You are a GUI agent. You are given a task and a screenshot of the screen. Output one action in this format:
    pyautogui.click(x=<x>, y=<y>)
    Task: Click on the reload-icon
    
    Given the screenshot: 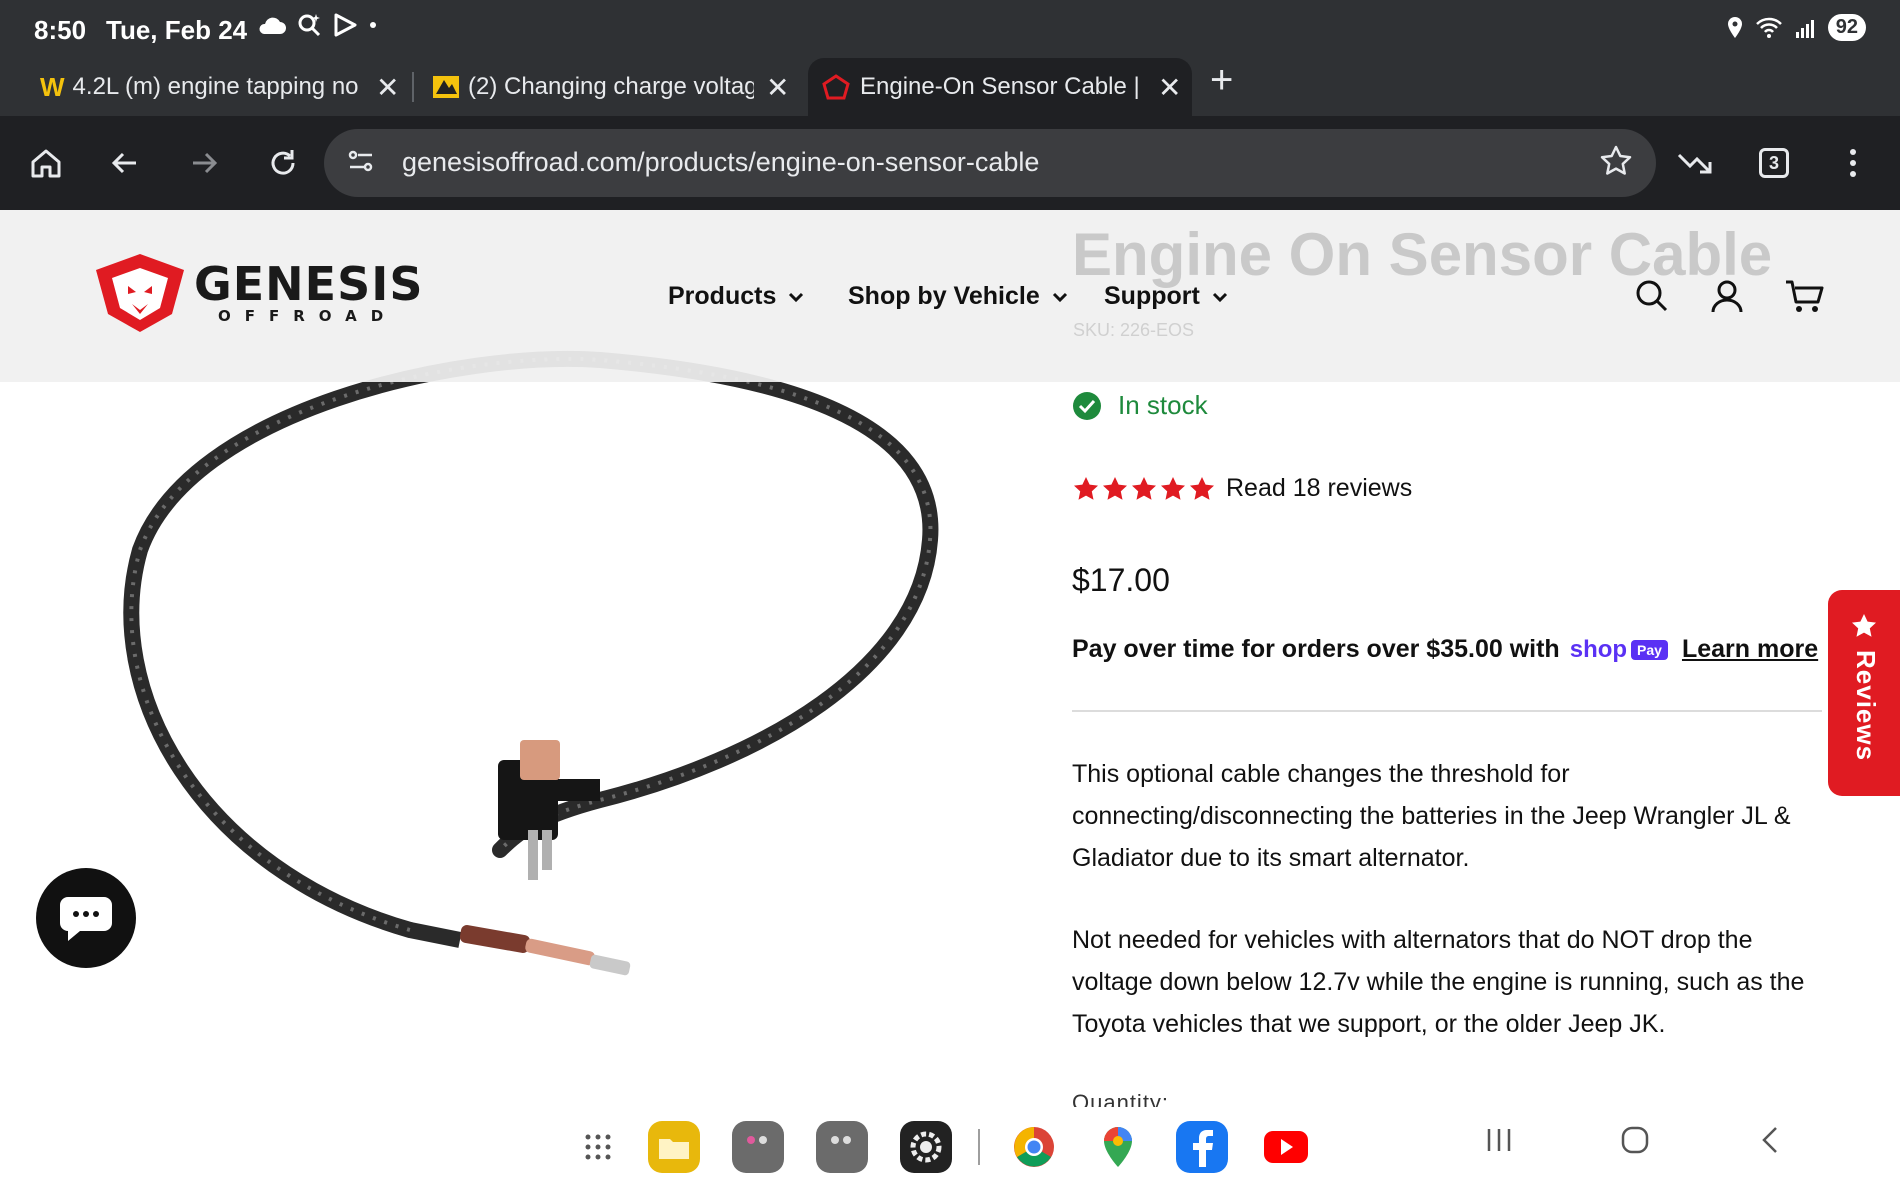 What is the action you would take?
    pyautogui.click(x=283, y=162)
    